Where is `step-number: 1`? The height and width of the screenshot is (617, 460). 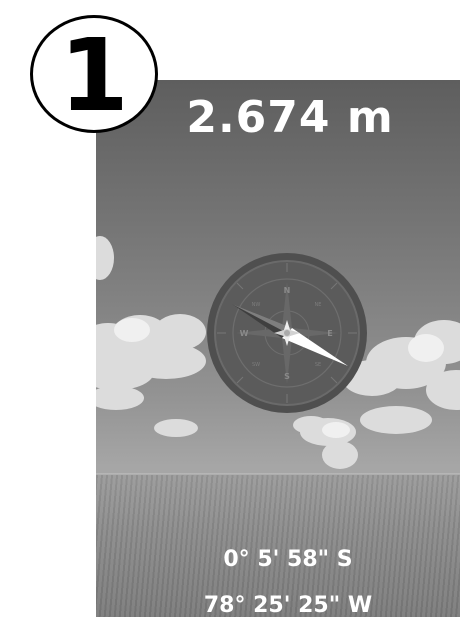
step-number: 1 is located at coordinates (94, 75).